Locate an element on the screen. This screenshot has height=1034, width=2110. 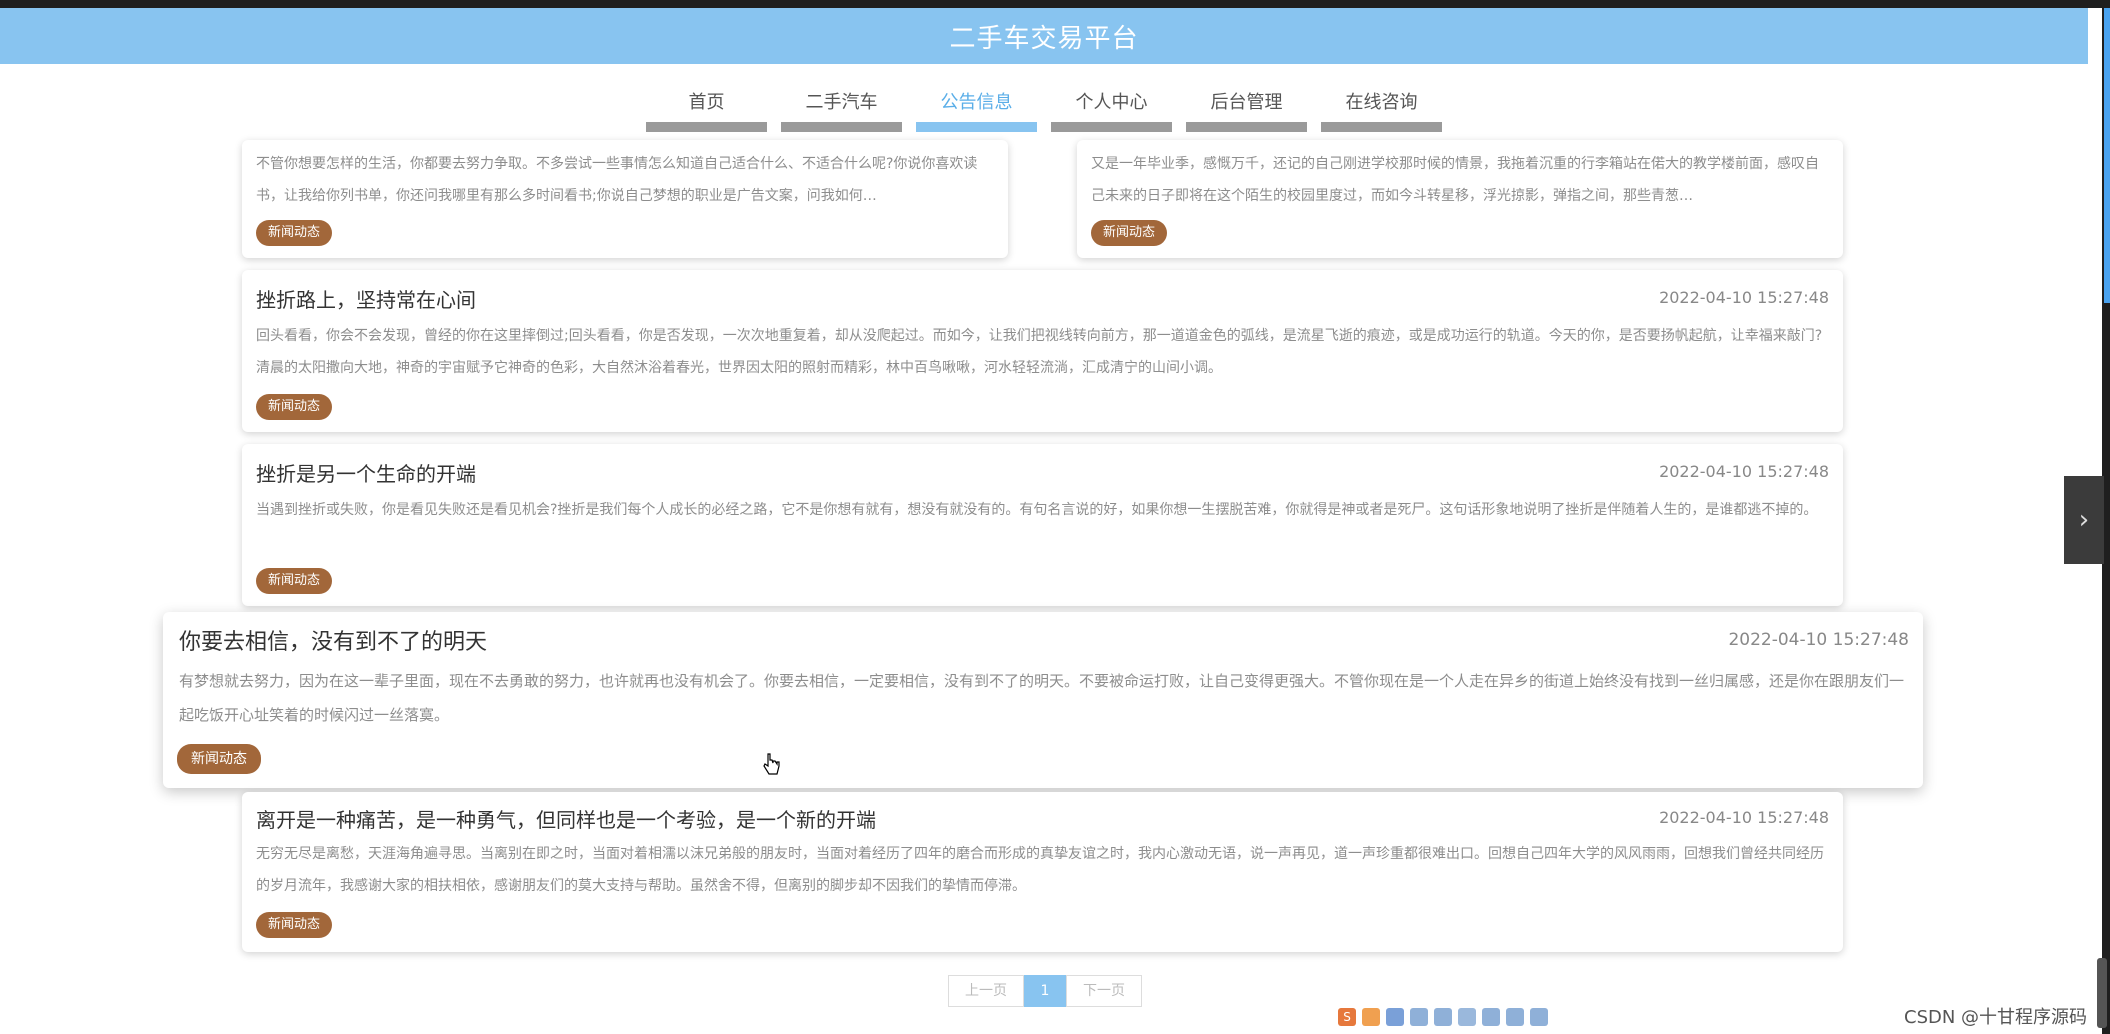
shirt-icon is located at coordinates (1515, 1017).